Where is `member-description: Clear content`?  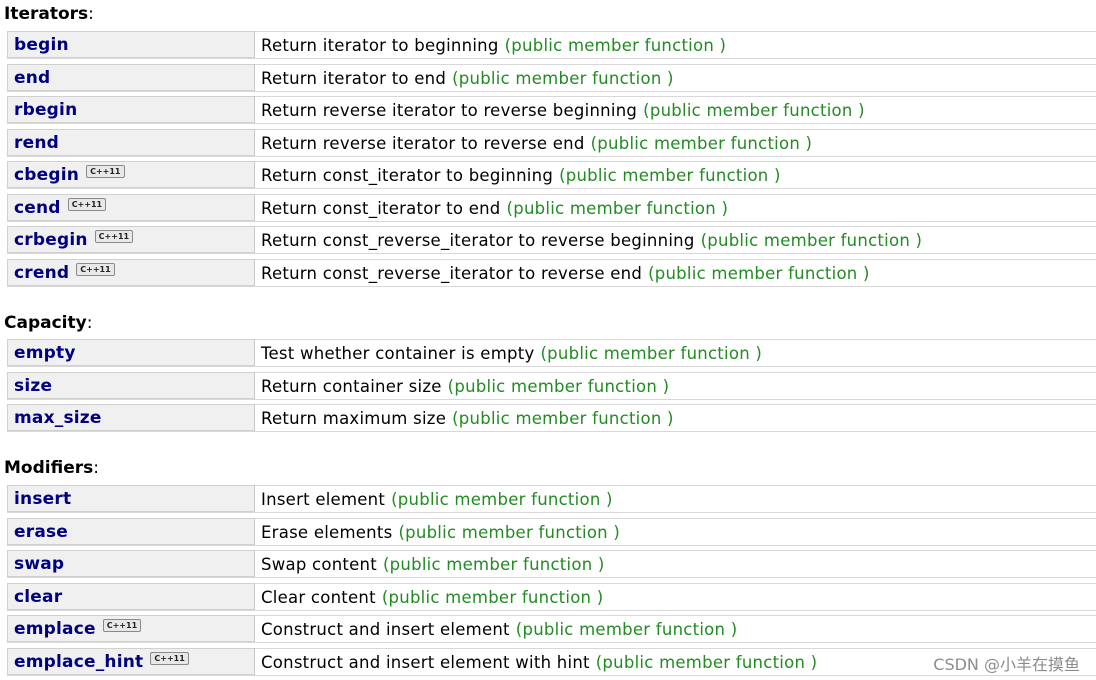
member-description: Clear content is located at coordinates (318, 597).